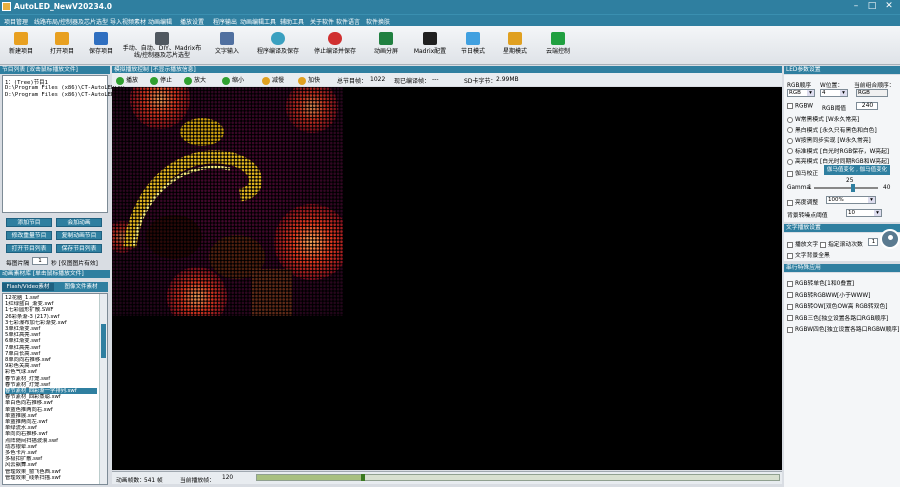 The image size is (900, 487). What do you see at coordinates (160, 21) in the screenshot?
I see `menu-item-3: 动画编辑` at bounding box center [160, 21].